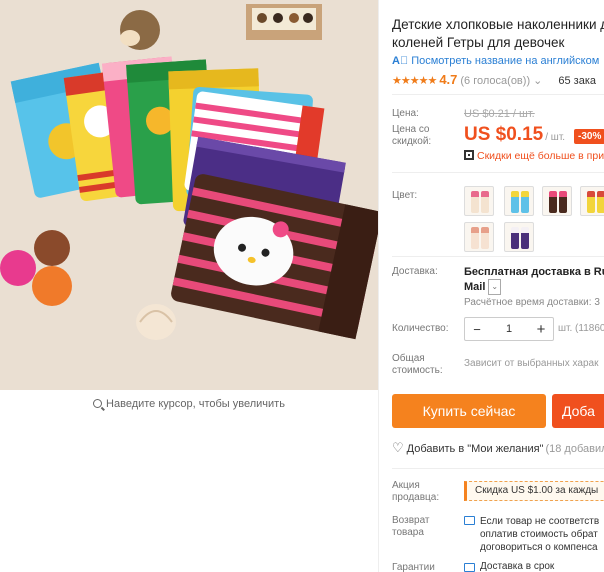 This screenshot has width=604, height=572. I want to click on product-title-line-2: коленей Гетры для девочек, so click(478, 42).